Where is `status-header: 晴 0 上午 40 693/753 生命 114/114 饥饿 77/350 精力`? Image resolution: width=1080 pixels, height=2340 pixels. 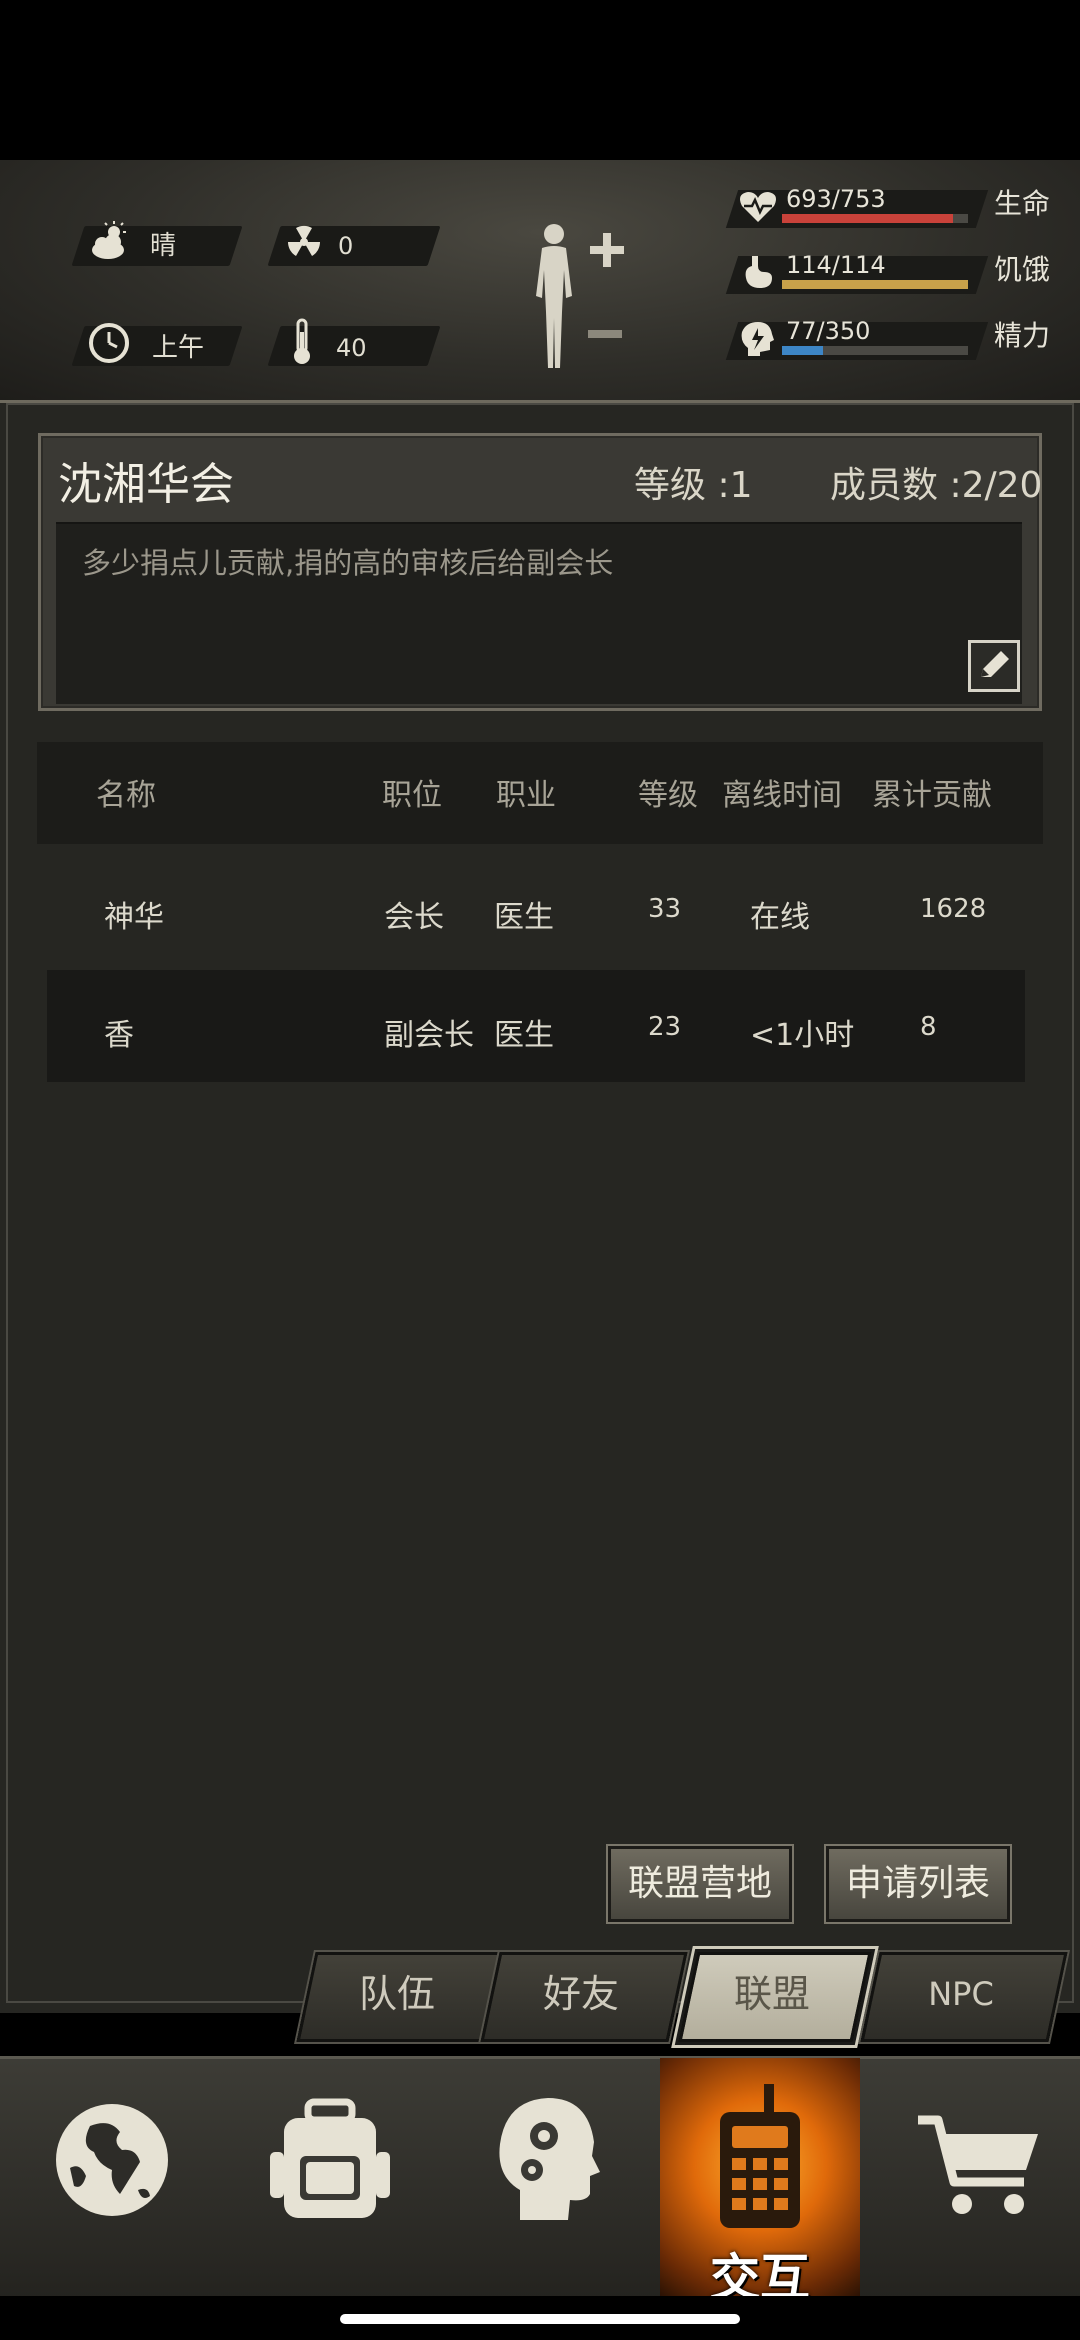
status-header: 晴 0 上午 40 693/753 生命 114/114 饥饿 77/350 精力 is located at coordinates (540, 281).